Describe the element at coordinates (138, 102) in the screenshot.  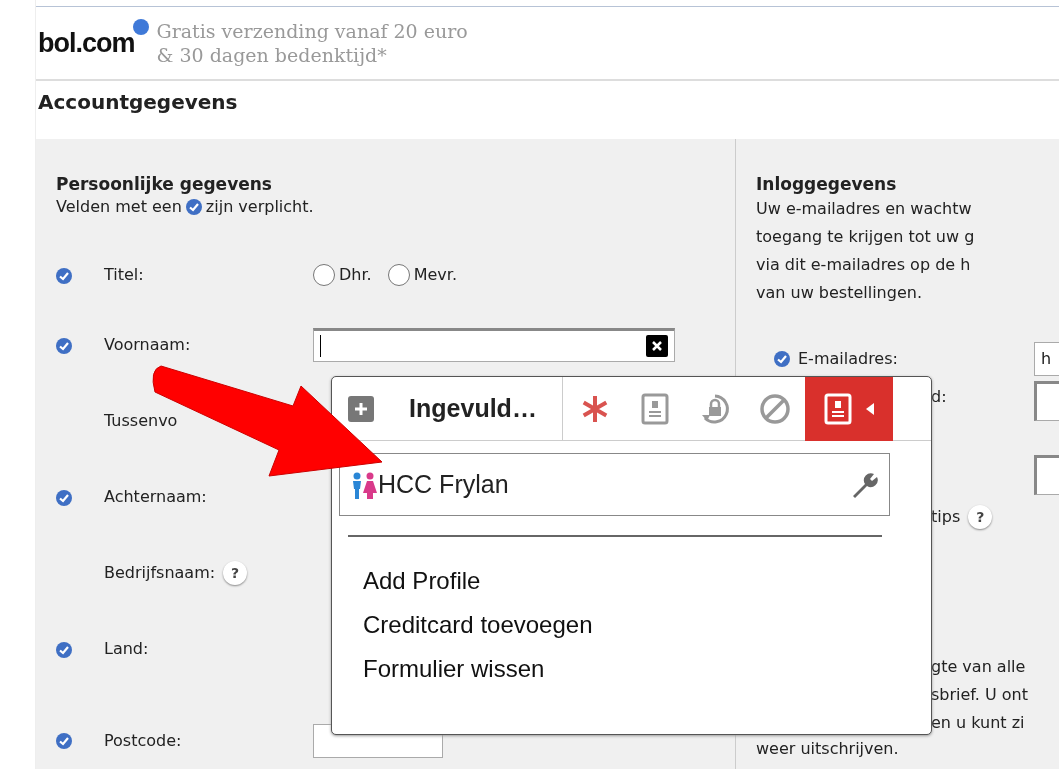
I see `page-title: Accountgegevens` at that location.